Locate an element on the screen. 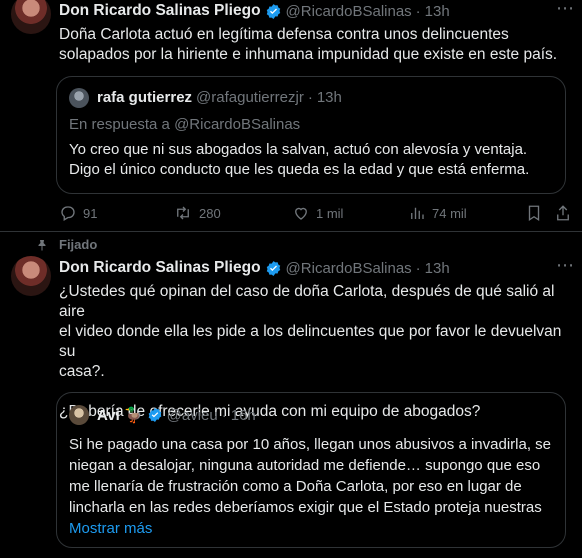  quoted-tweet-header: rafa gutierrez @rafagutierrezjr · 13h is located at coordinates (219, 97).